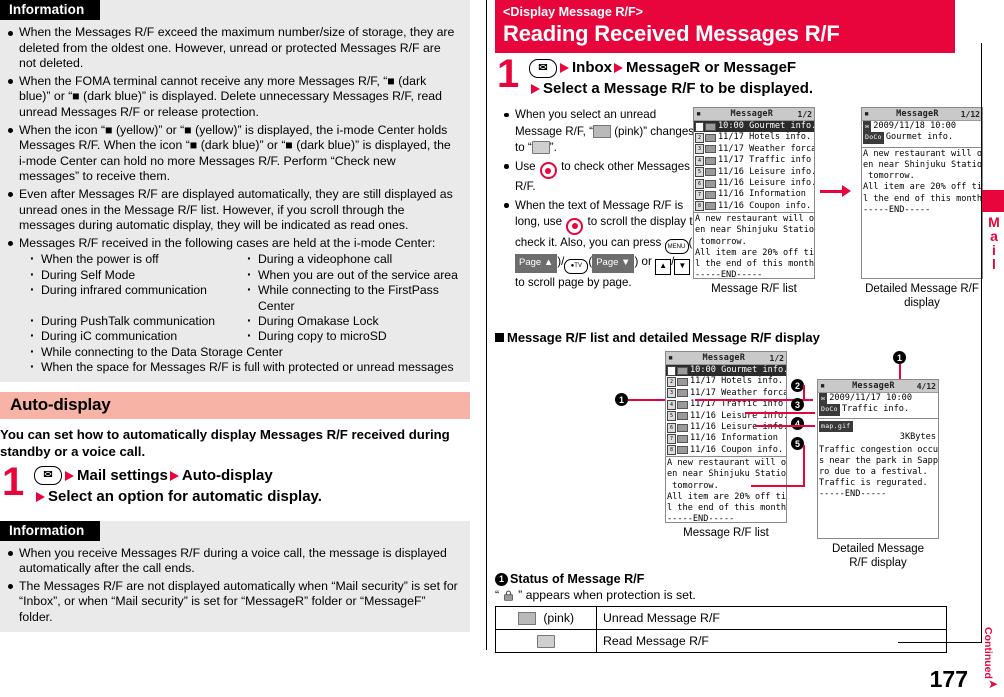 The image size is (1004, 697). Describe the element at coordinates (138, 298) in the screenshot. I see `list-item: During infrared communication` at that location.